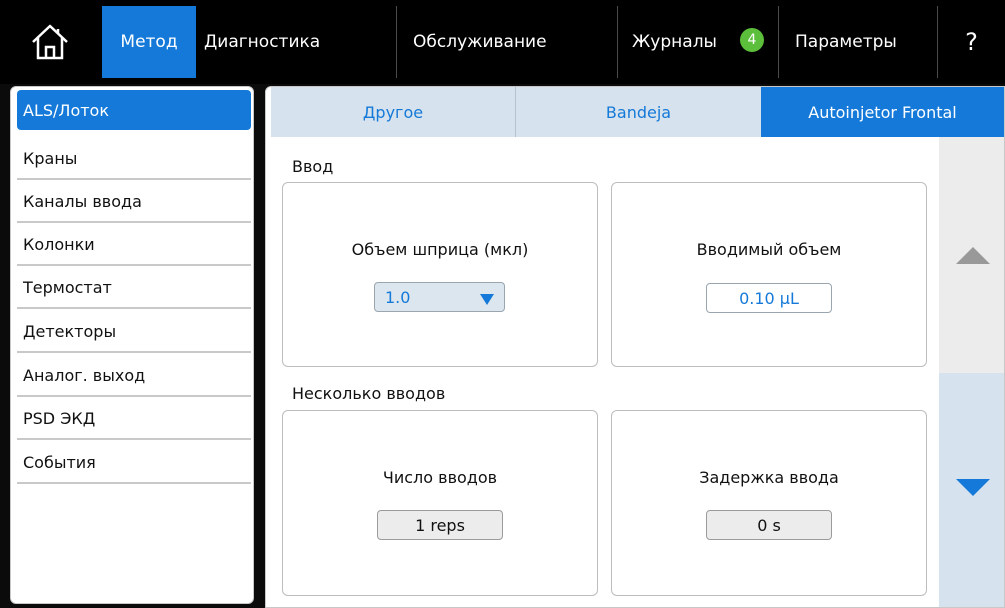 This screenshot has width=1005, height=608. I want to click on multi-injection-section-title: Несколько вводов, so click(369, 393).